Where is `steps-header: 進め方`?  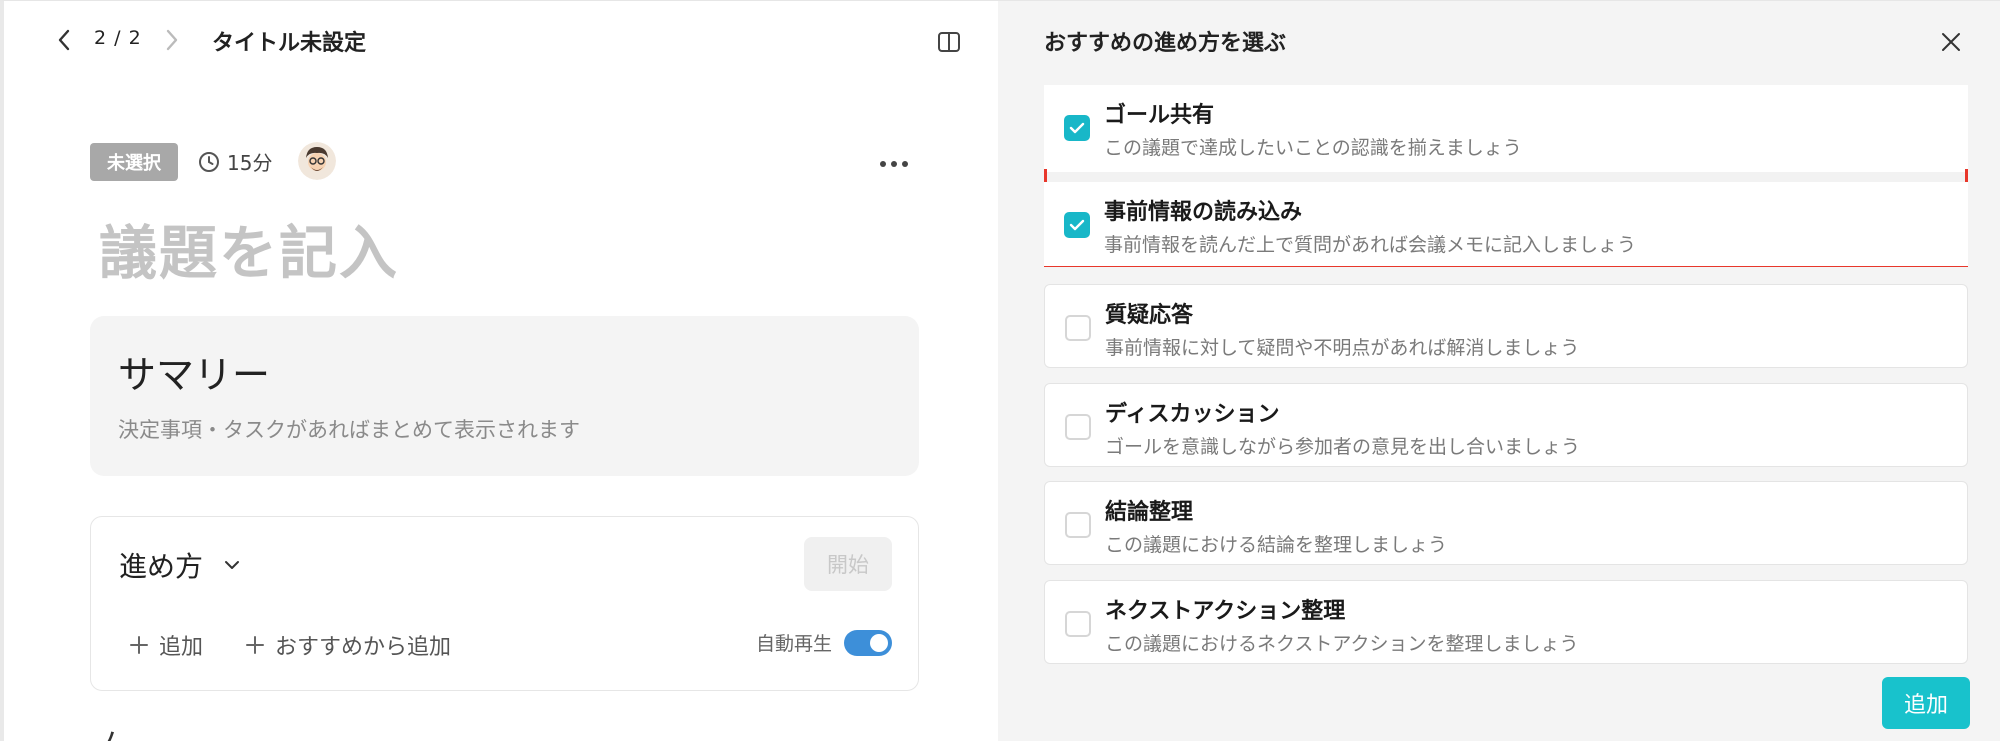 steps-header: 進め方 is located at coordinates (180, 565).